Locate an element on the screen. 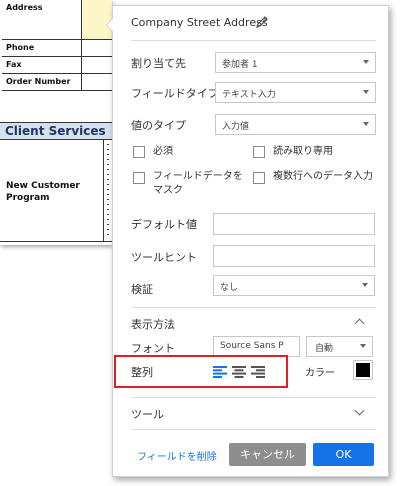 The width and height of the screenshot is (400, 486). required-label: 必須 is located at coordinates (163, 151).